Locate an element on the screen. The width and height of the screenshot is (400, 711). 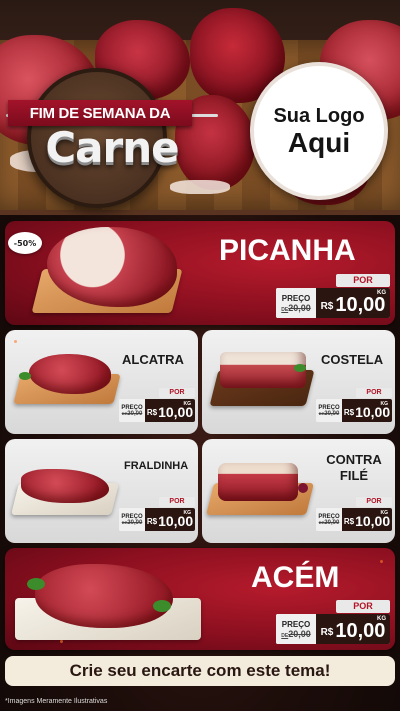
event-title: Carne is located at coordinates (112, 147).